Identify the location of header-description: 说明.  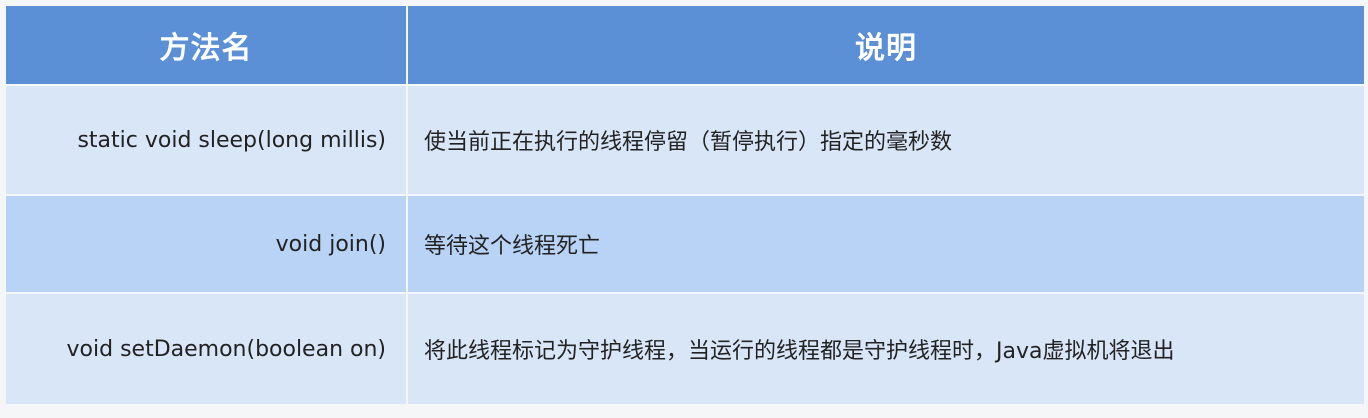
(886, 45).